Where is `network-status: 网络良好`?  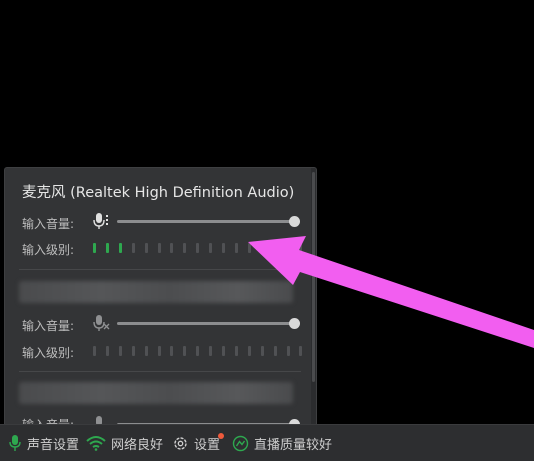
network-status: 网络良好 is located at coordinates (124, 443).